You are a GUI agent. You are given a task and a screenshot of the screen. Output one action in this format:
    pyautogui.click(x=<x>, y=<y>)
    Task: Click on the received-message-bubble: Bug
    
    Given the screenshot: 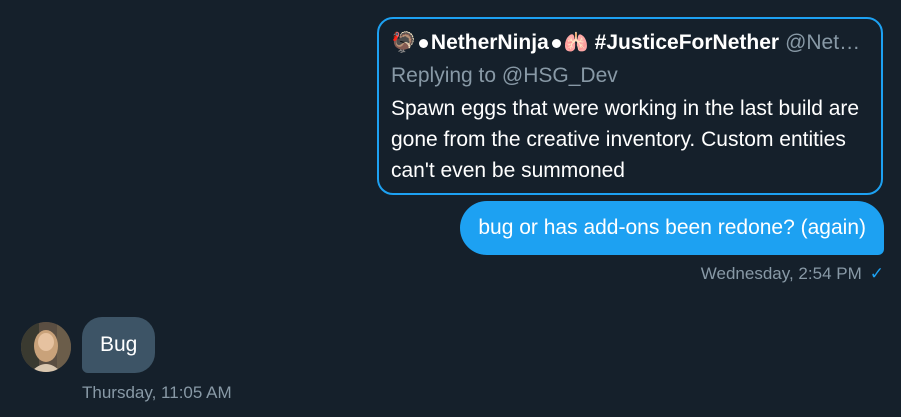 What is the action you would take?
    pyautogui.click(x=119, y=345)
    